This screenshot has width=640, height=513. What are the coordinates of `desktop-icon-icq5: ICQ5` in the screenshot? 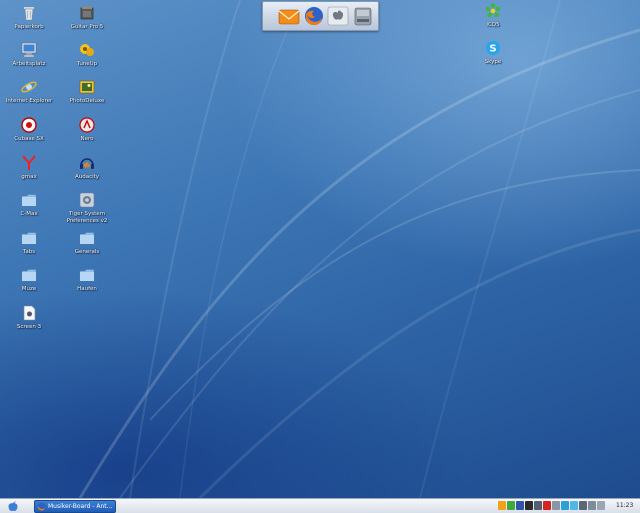 It's located at (493, 15).